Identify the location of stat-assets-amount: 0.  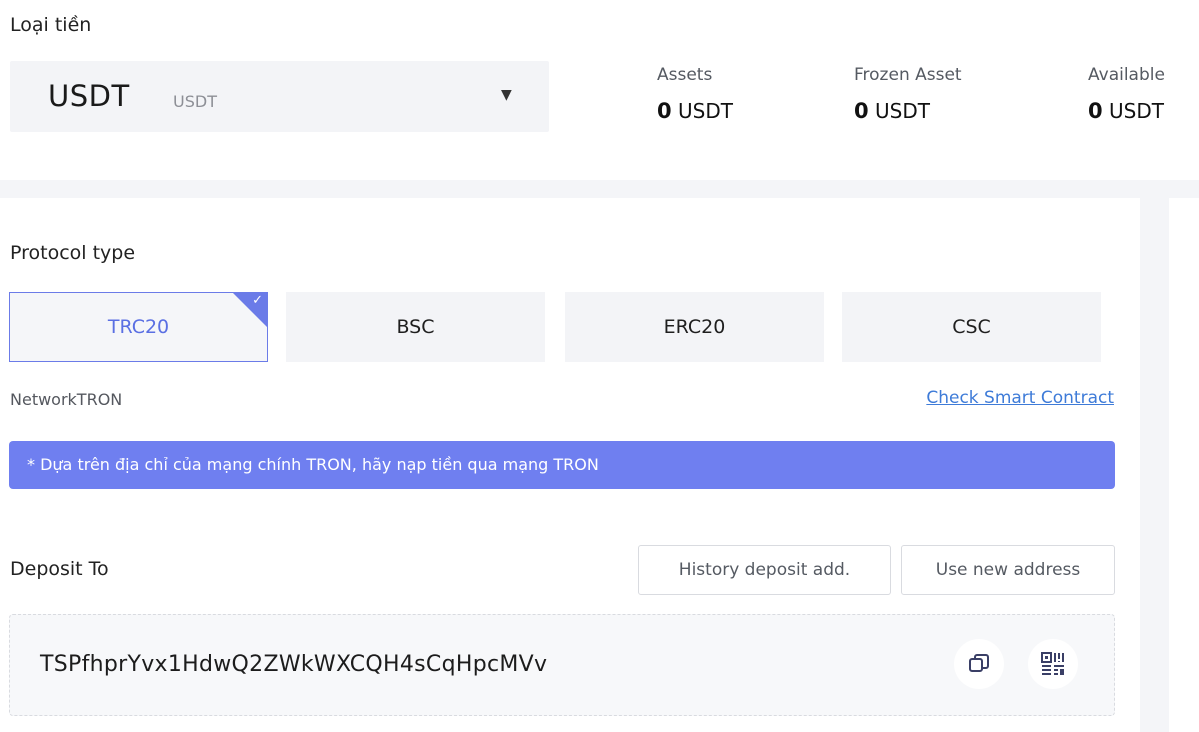
(664, 111).